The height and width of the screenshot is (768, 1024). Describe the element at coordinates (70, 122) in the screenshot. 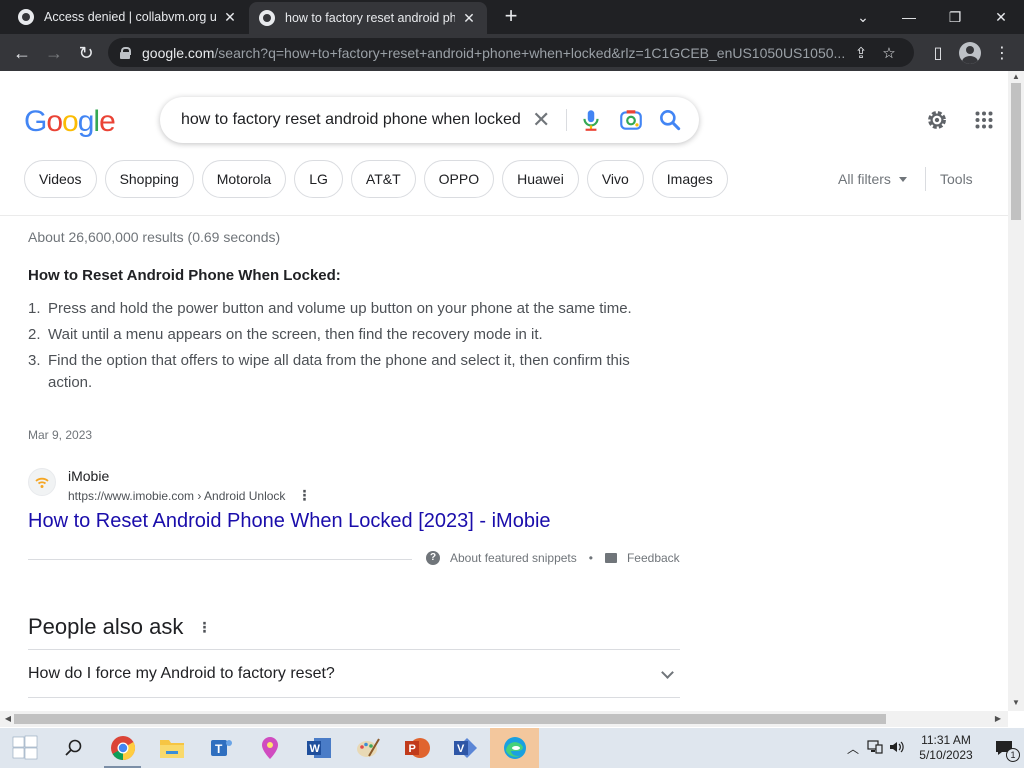

I see `google-logo: Google` at that location.